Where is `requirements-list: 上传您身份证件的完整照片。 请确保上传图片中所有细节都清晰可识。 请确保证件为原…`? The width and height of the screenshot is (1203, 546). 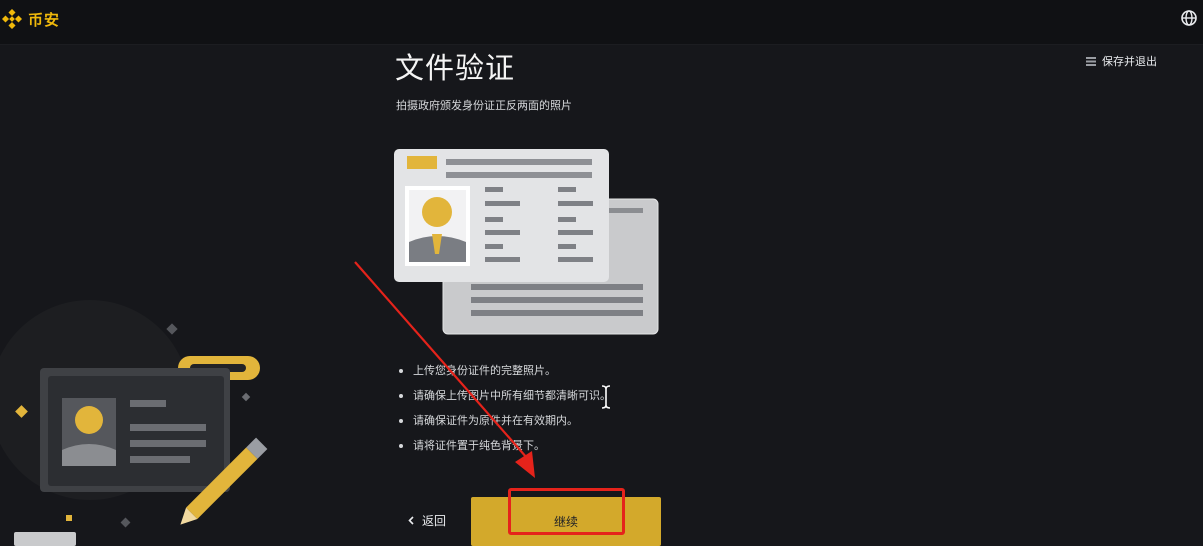
requirements-list: 上传您身份证件的完整照片。 请确保上传图片中所有细节都清晰可识。 请确保证件为原… is located at coordinates (505, 412).